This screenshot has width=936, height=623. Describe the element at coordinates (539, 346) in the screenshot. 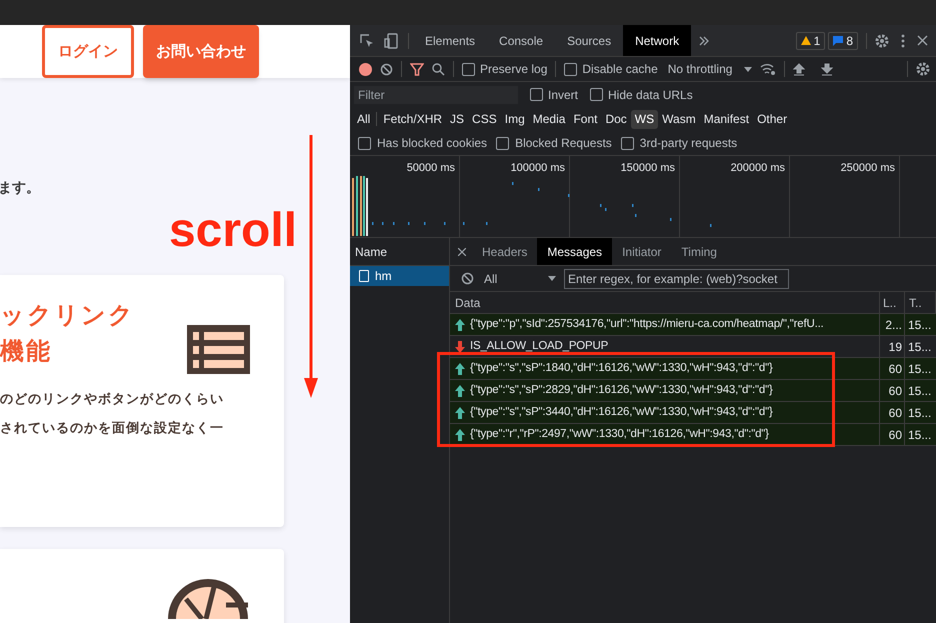

I see `message-data: IS_ALLOW_LOAD_POPUP` at that location.